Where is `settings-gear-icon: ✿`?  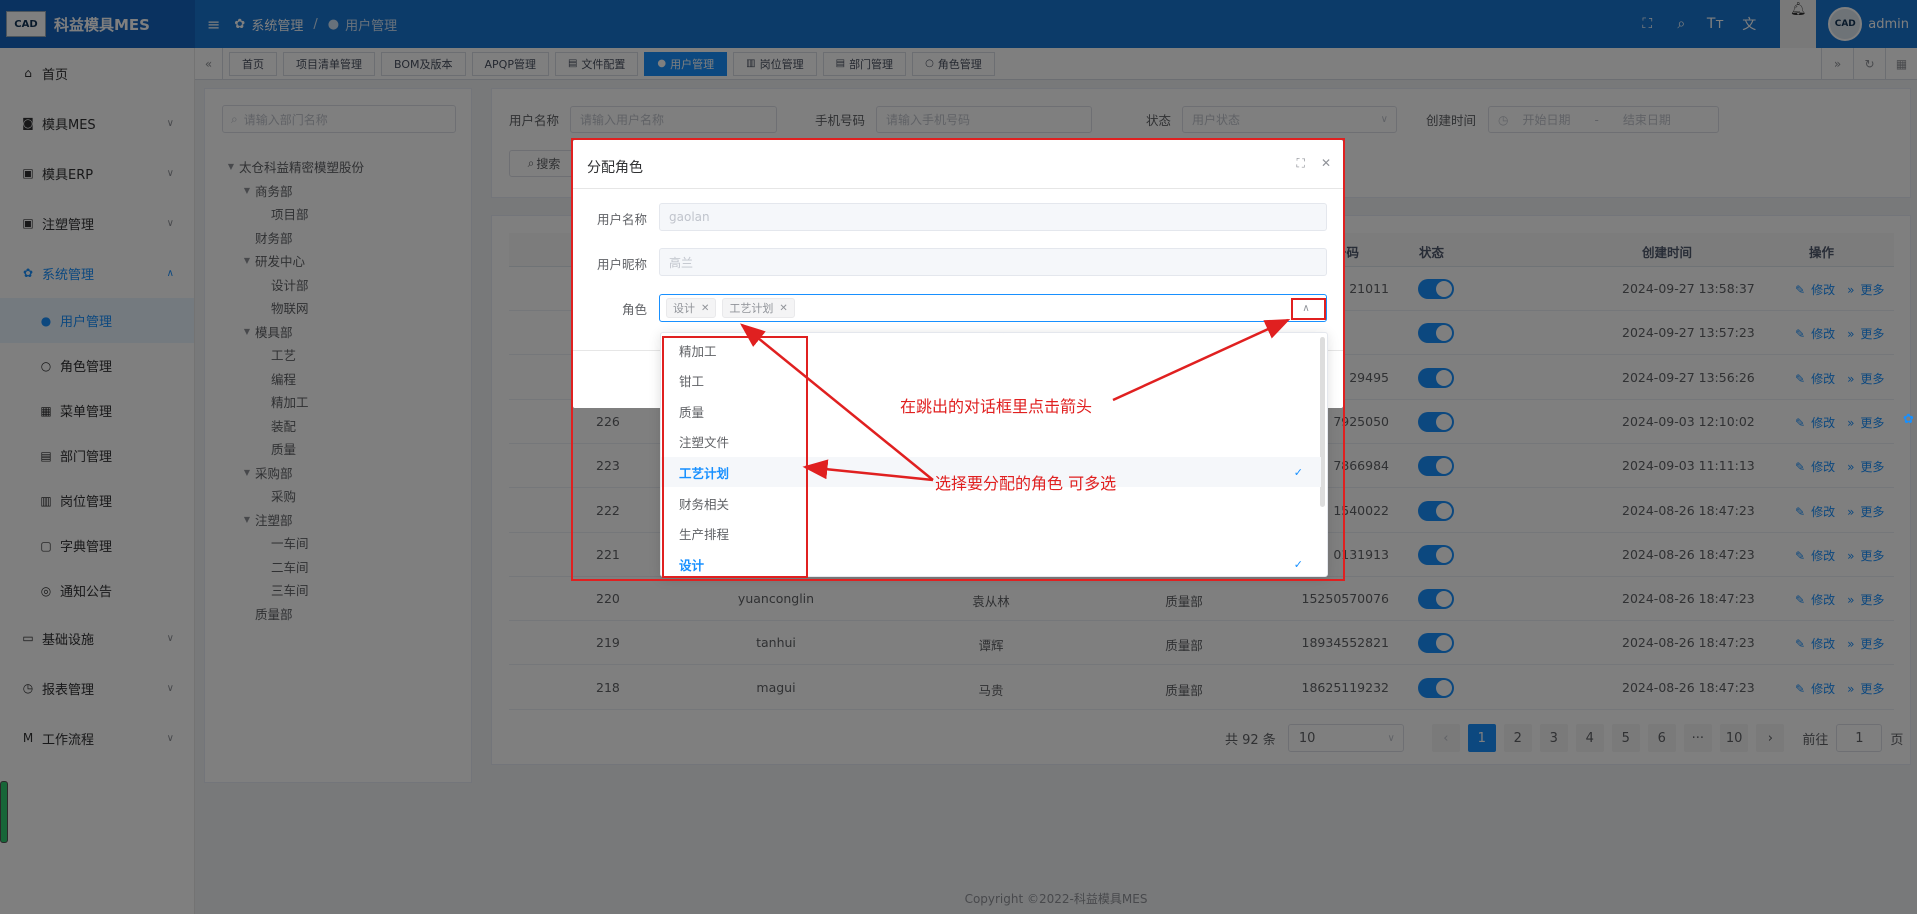 settings-gear-icon: ✿ is located at coordinates (1910, 424).